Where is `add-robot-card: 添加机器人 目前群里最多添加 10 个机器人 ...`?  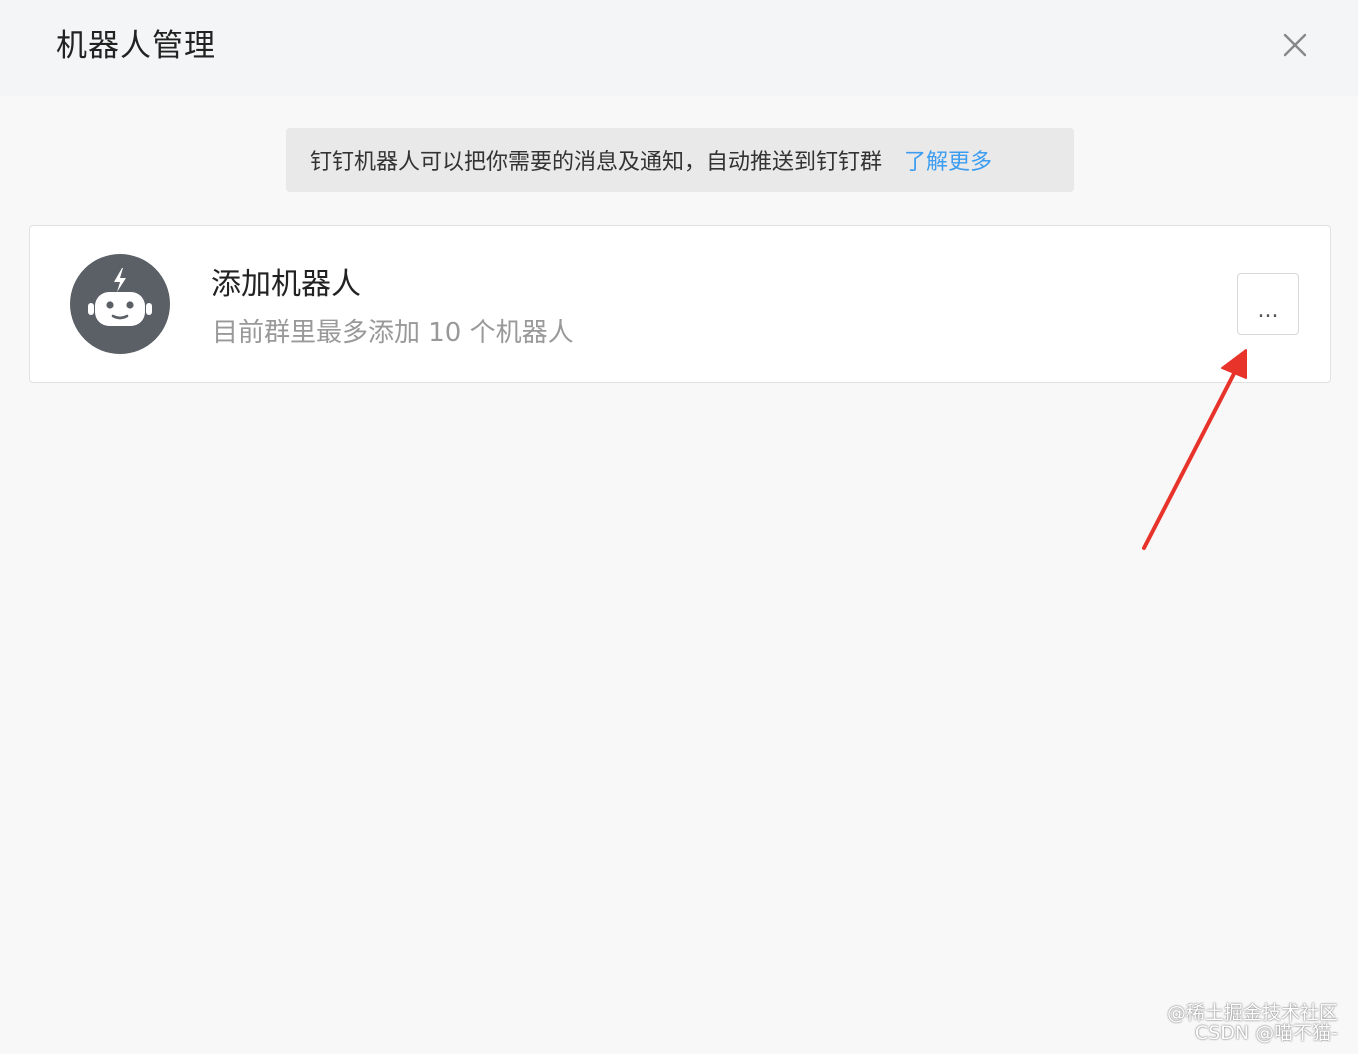 add-robot-card: 添加机器人 目前群里最多添加 10 个机器人 ... is located at coordinates (680, 304).